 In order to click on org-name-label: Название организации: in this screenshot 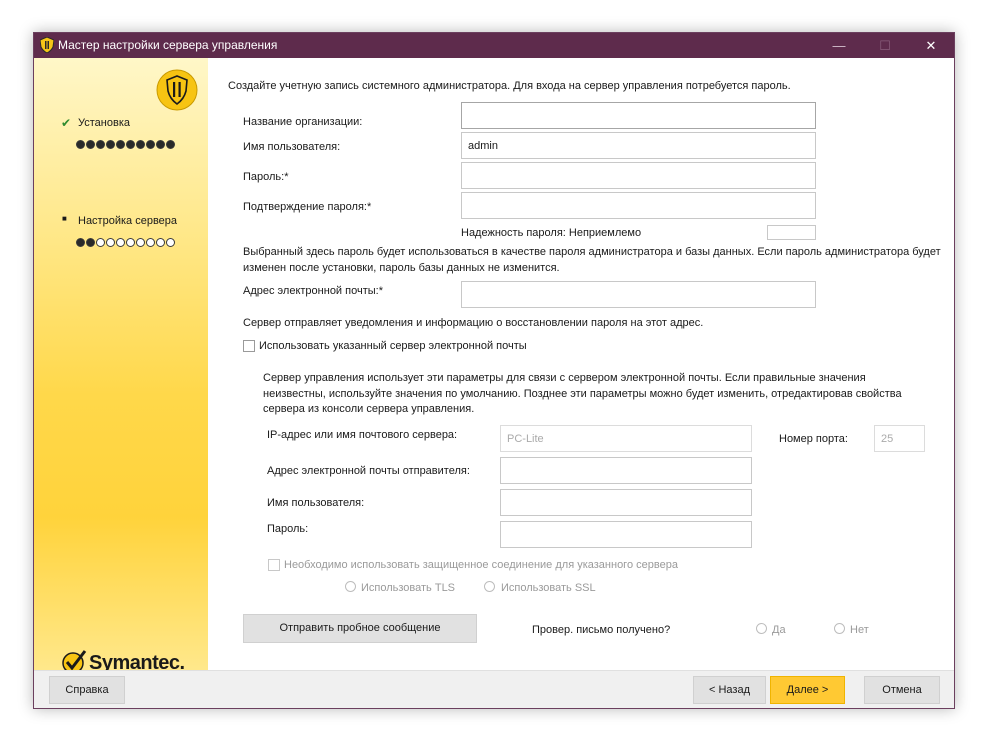, I will do `click(303, 122)`.